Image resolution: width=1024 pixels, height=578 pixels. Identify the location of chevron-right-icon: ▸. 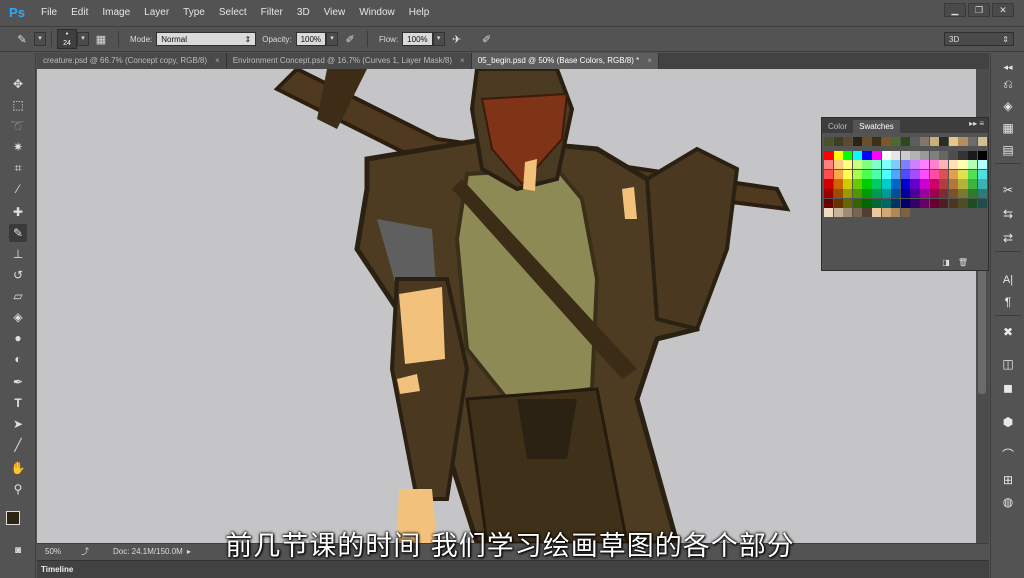
(189, 551).